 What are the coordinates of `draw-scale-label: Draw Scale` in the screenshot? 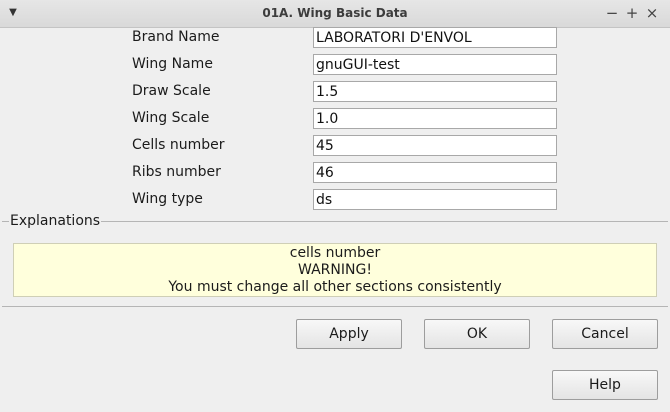 It's located at (171, 91).